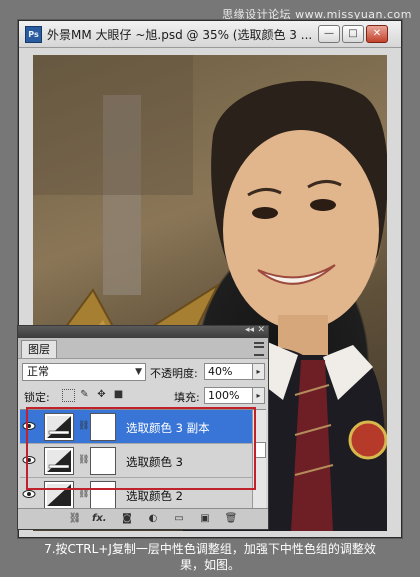 Image resolution: width=420 pixels, height=577 pixels. I want to click on fill-slider-arrow-icon: ▸, so click(258, 395).